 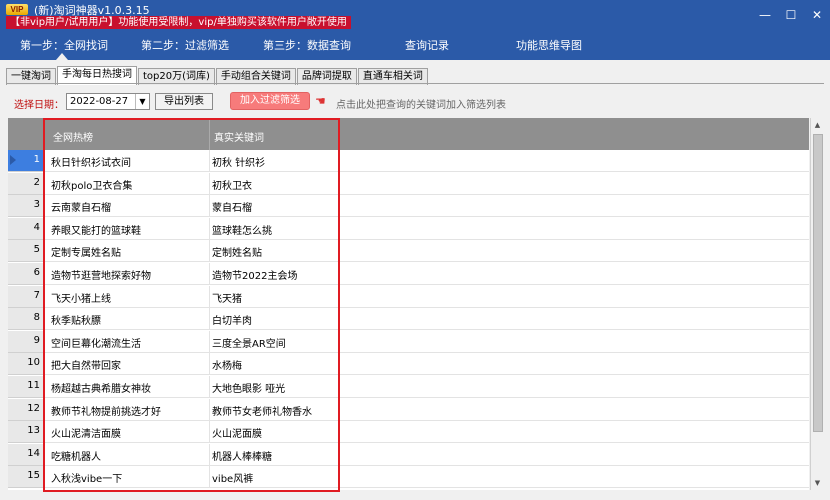 I want to click on table-row: 空间巨幕化潮流生活 三度全景AR空间, so click(x=426, y=341).